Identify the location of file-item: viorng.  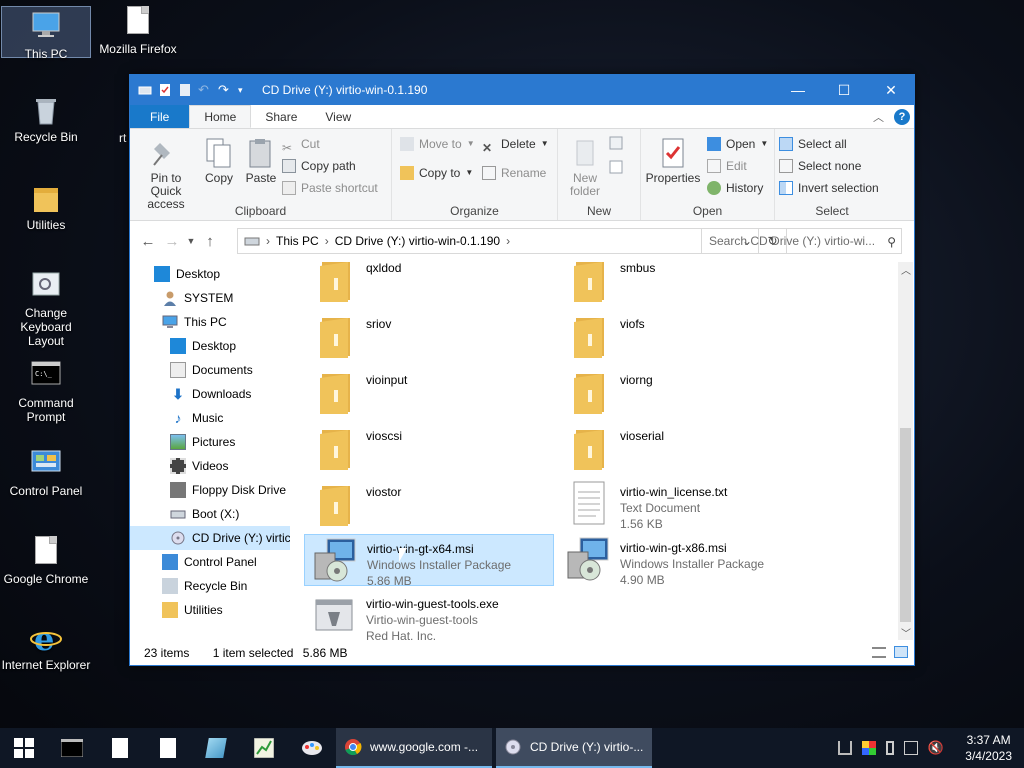
(683, 392).